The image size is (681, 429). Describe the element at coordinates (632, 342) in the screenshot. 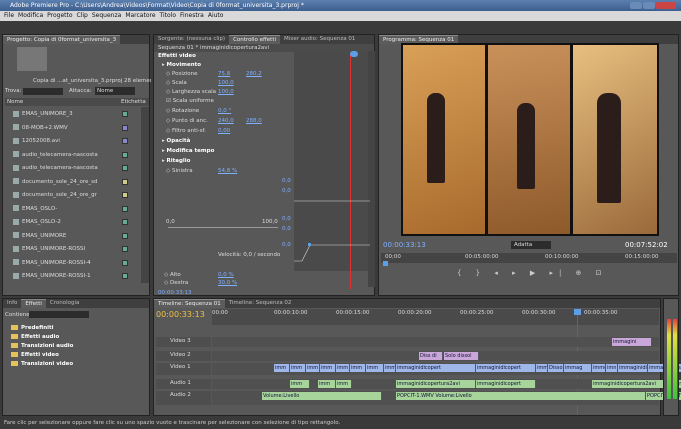

I see `timeline-clip: immagini` at that location.